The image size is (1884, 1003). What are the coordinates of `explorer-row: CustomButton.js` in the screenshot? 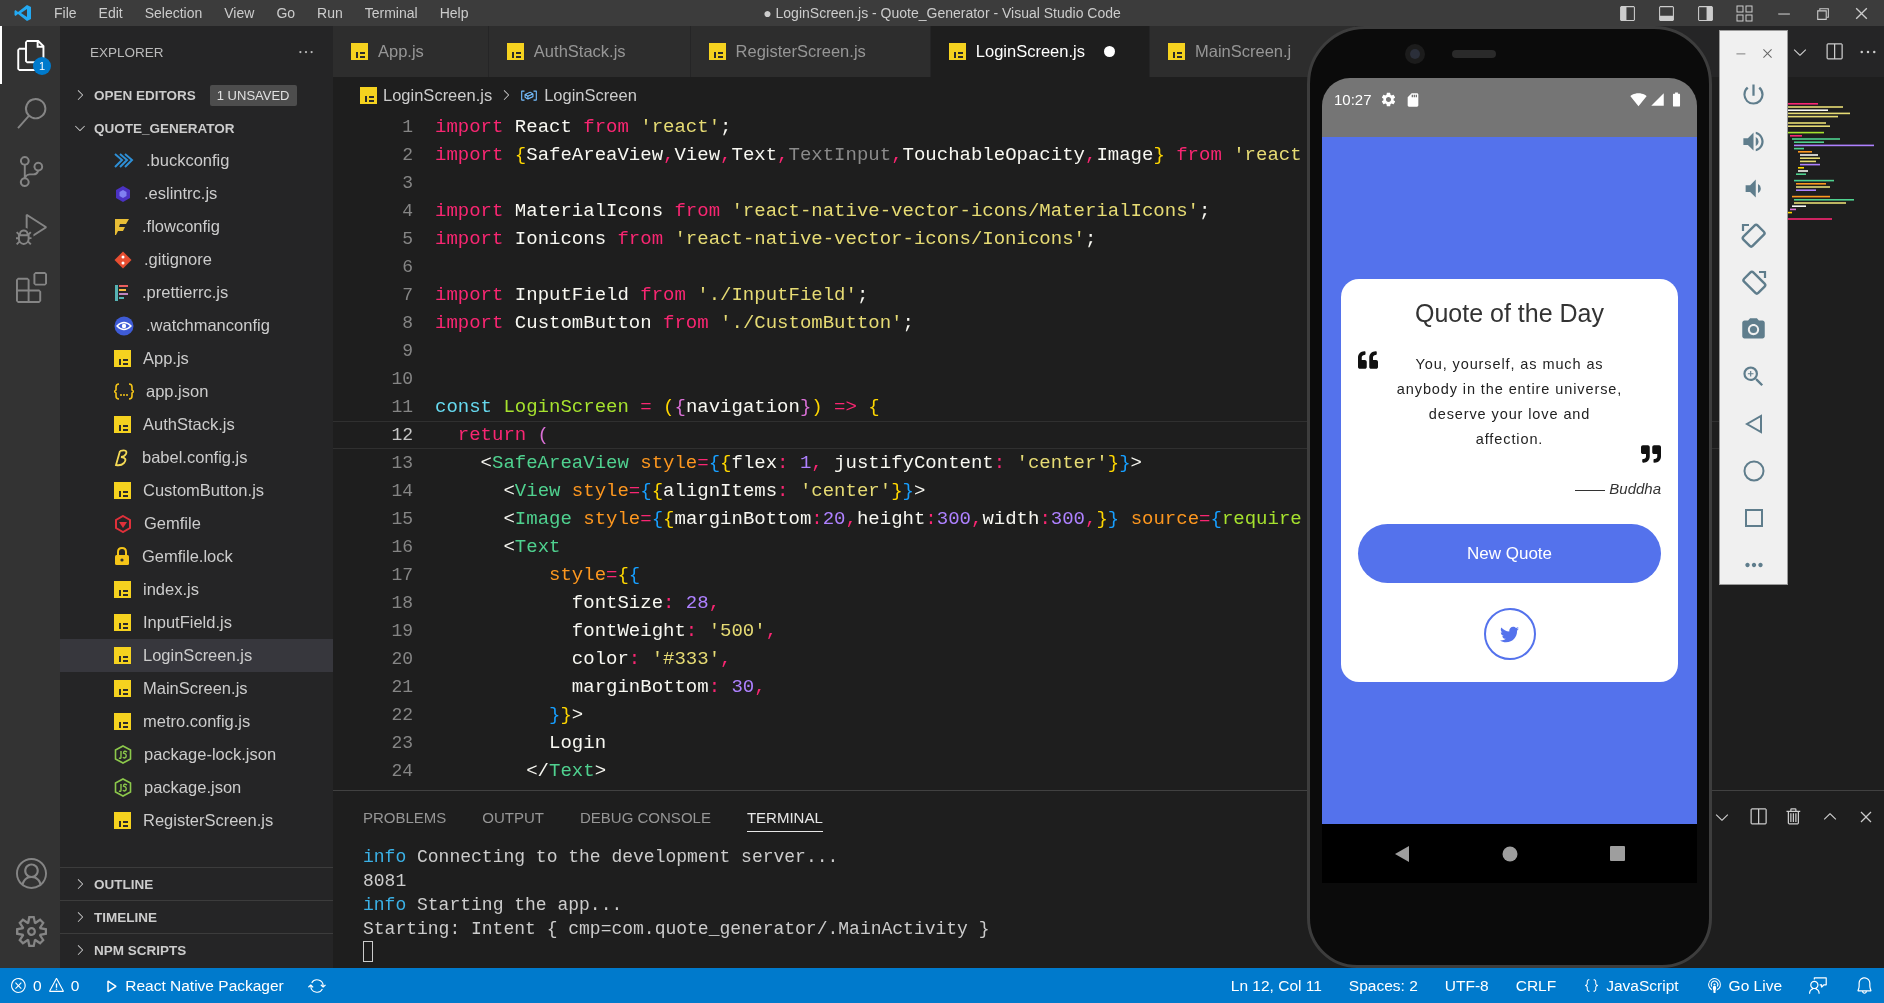 It's located at (196, 490).